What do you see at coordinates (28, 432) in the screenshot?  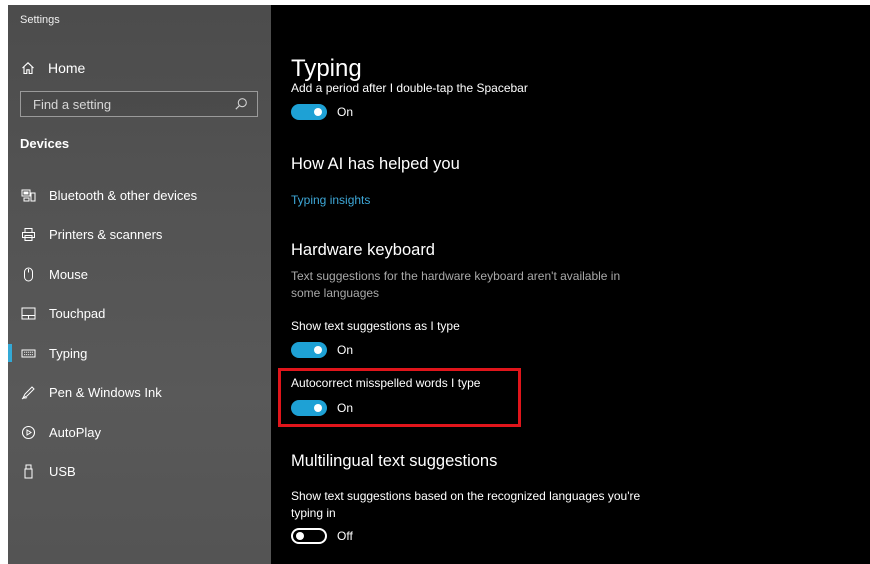 I see `autoplay-icon` at bounding box center [28, 432].